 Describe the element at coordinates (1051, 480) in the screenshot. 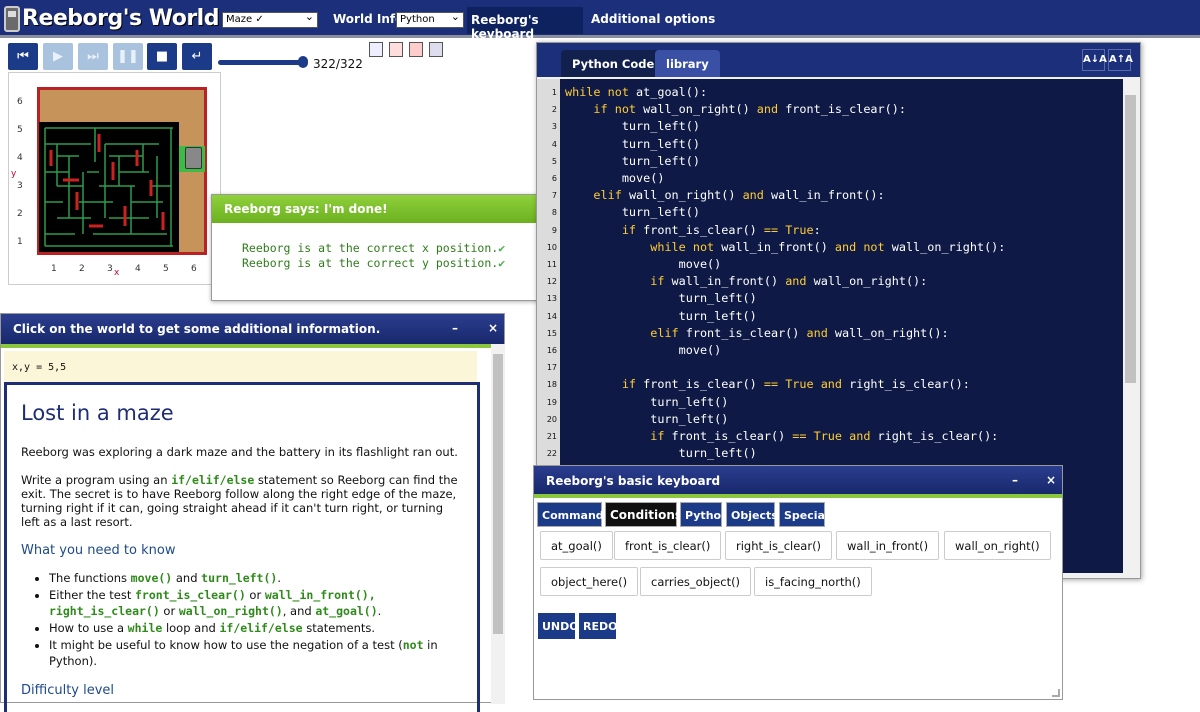

I see `keyboard-close-button: ×` at that location.